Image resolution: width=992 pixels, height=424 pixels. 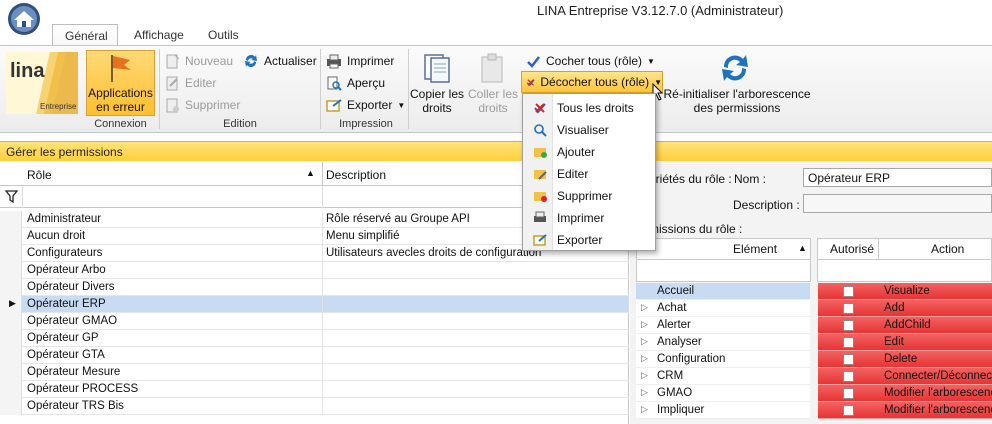 What do you see at coordinates (585, 196) in the screenshot?
I see `menu-item-label: Supprimer` at bounding box center [585, 196].